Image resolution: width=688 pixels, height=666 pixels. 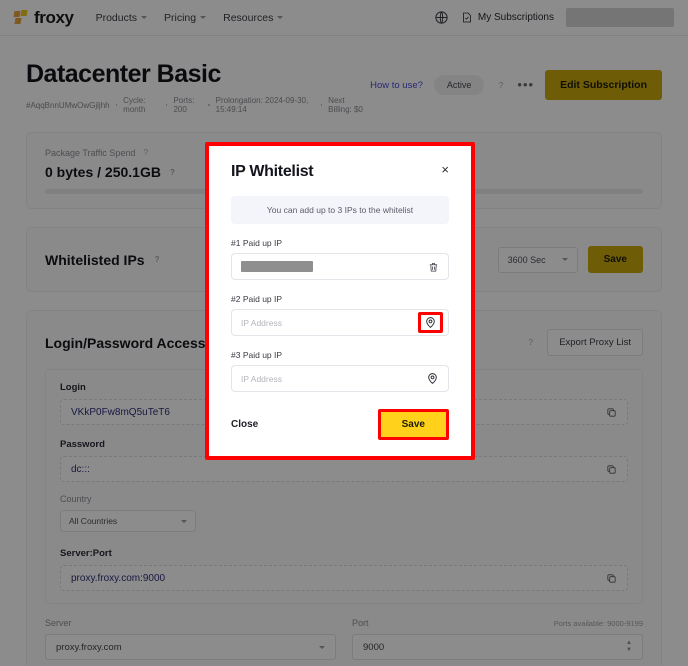 What do you see at coordinates (340, 172) in the screenshot?
I see `modal-header: IP Whitelist ×` at bounding box center [340, 172].